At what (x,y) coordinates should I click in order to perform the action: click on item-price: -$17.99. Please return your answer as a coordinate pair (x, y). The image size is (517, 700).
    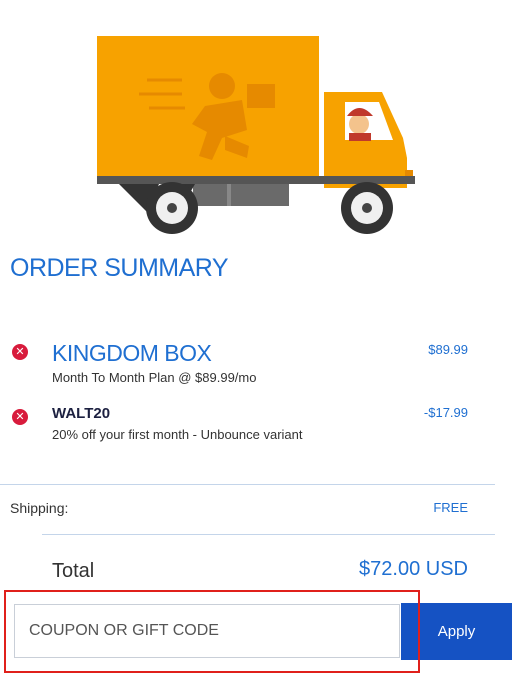
    Looking at the image, I should click on (445, 412).